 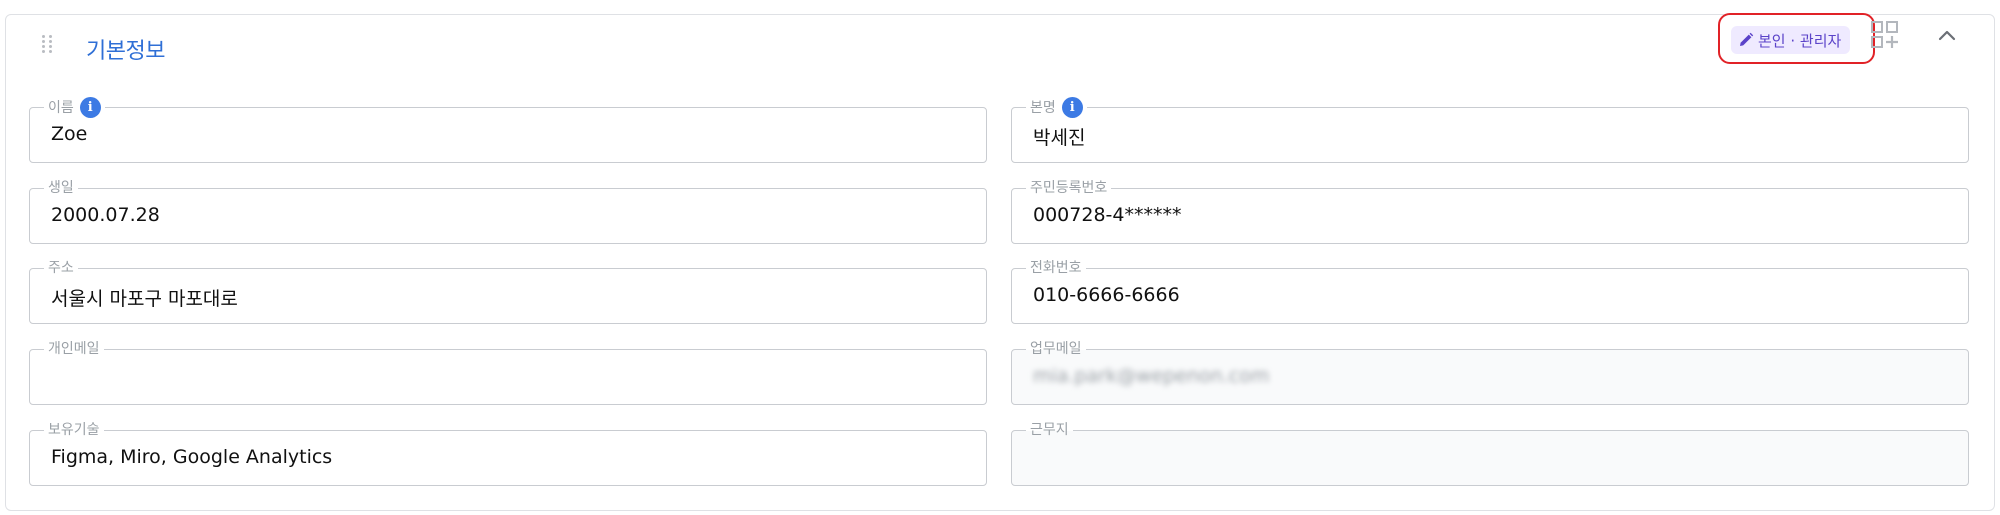 What do you see at coordinates (1800, 40) in the screenshot?
I see `permission-badge-label: 본인 · 관리자` at bounding box center [1800, 40].